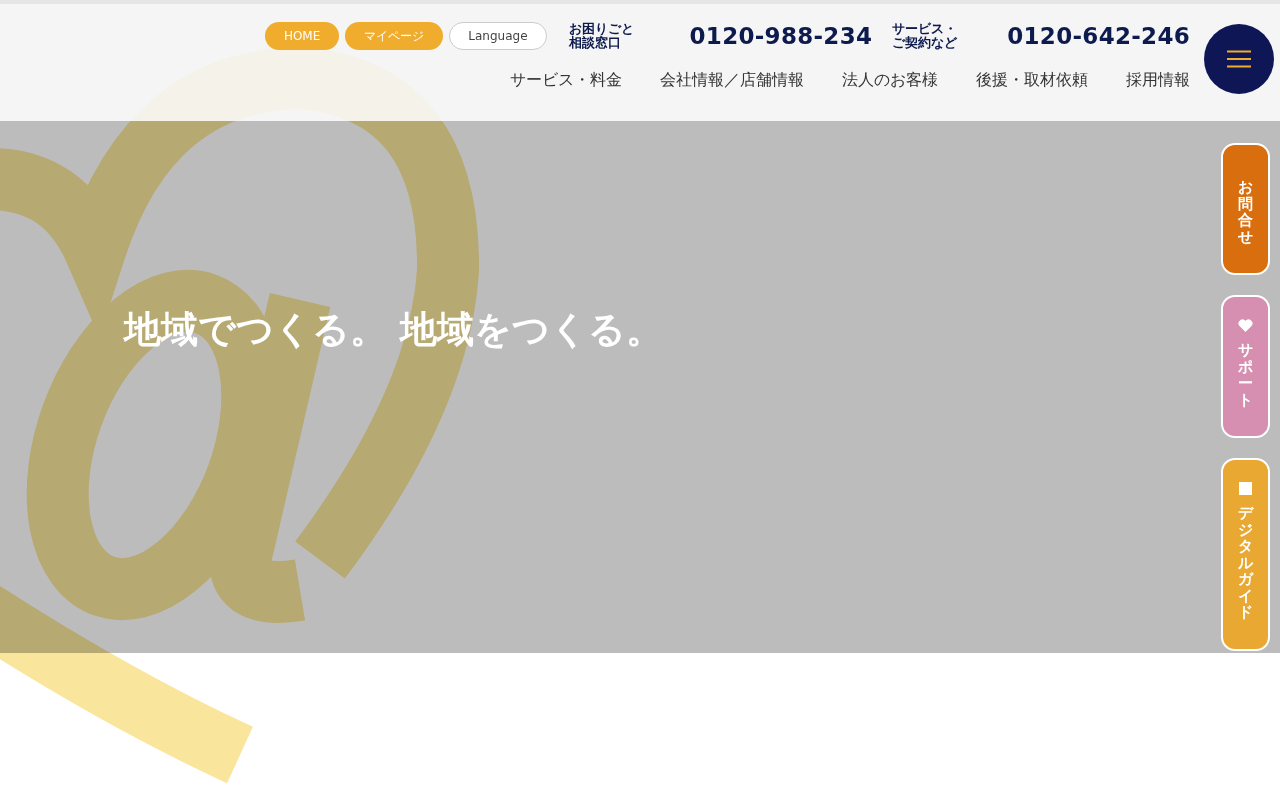 The width and height of the screenshot is (1280, 800). What do you see at coordinates (925, 36) in the screenshot?
I see `contact-label: サービス・ ご契約など` at bounding box center [925, 36].